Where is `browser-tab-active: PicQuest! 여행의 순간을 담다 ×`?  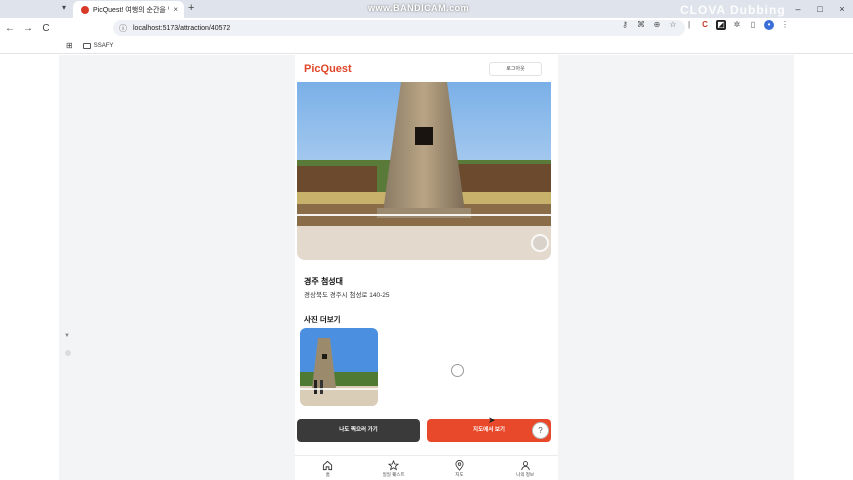 browser-tab-active: PicQuest! 여행의 순간을 담다 × is located at coordinates (128, 9).